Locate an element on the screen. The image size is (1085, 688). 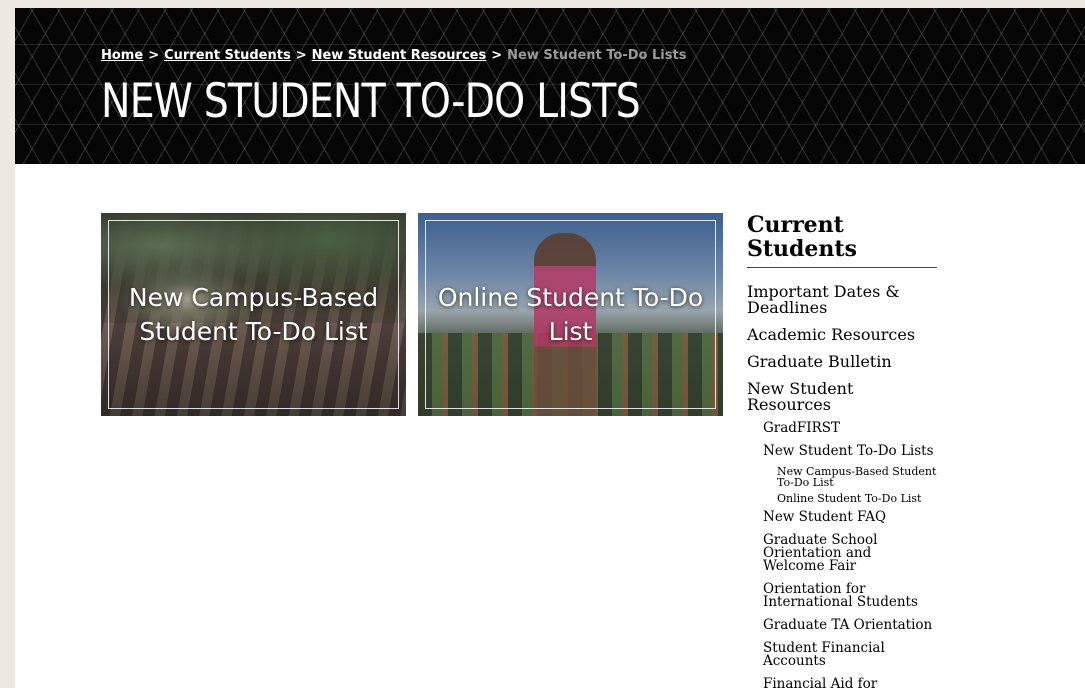
campus-todo-card: New Campus-Based Student To-Do List is located at coordinates (253, 314).